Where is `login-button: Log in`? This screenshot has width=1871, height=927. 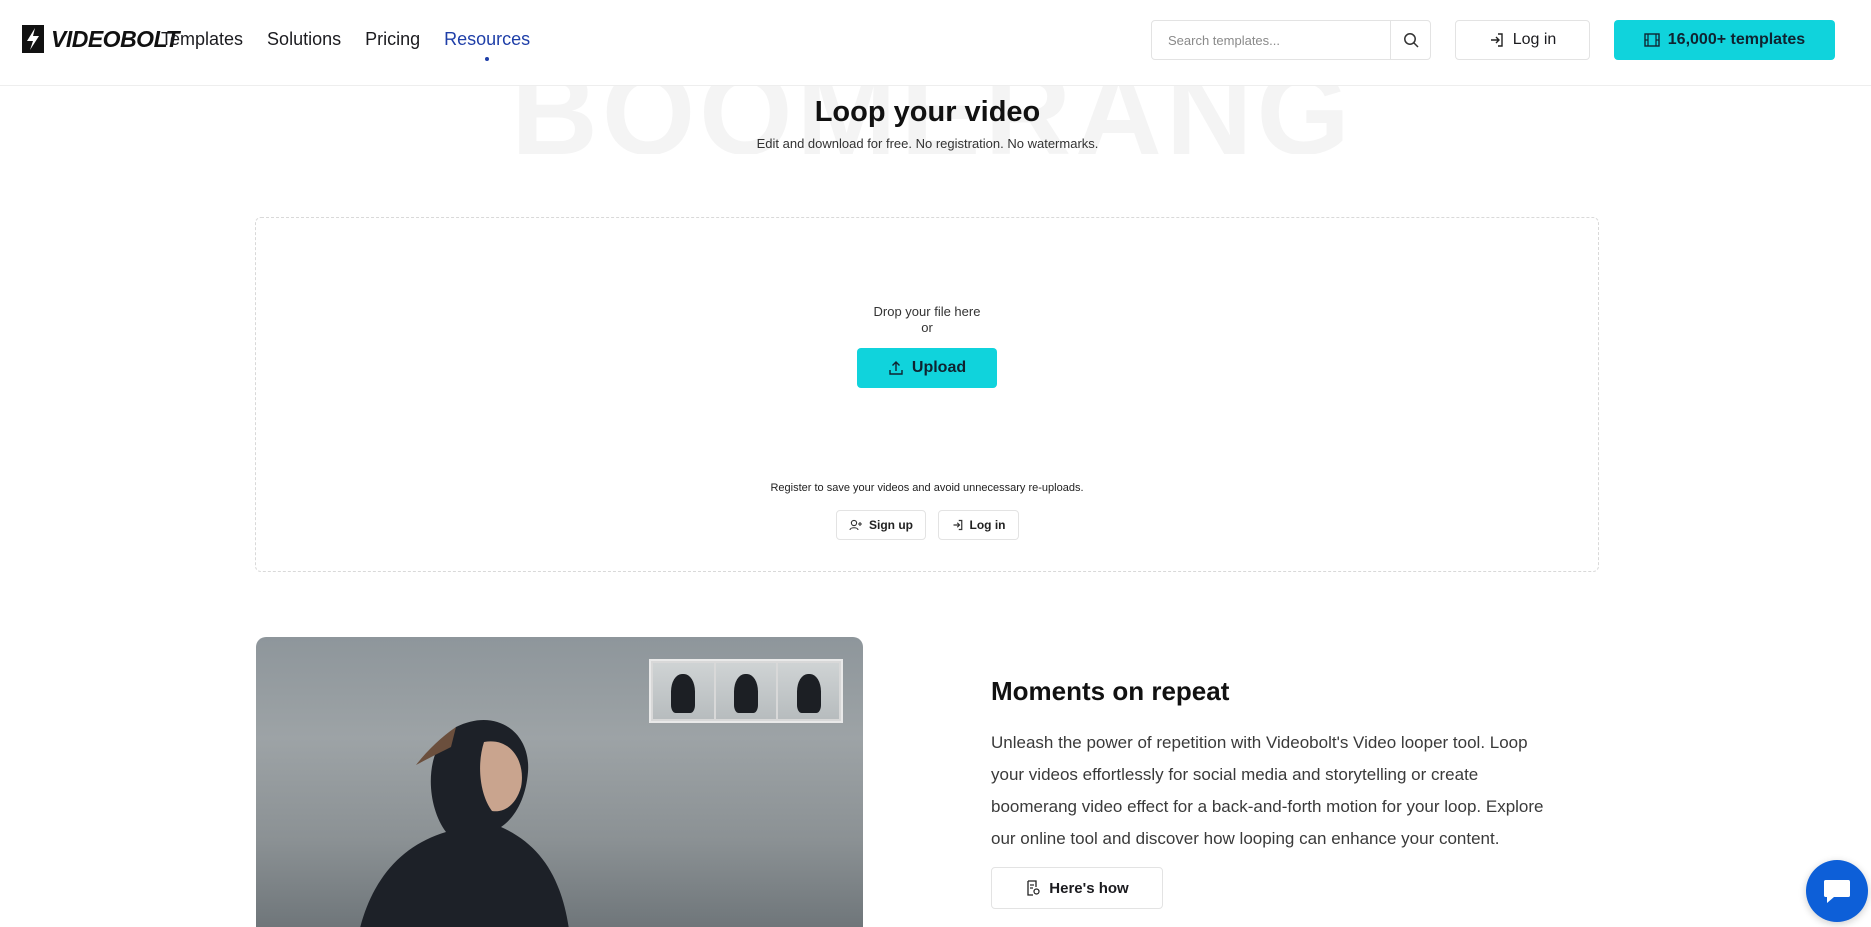 login-button: Log in is located at coordinates (1522, 40).